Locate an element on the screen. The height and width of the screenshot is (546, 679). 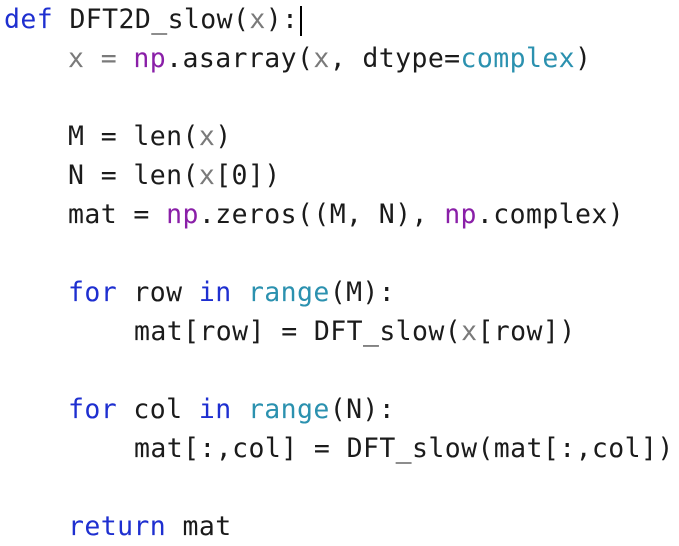
code-line-1: def DFT2D_slow(x): is located at coordinates (153, 19).